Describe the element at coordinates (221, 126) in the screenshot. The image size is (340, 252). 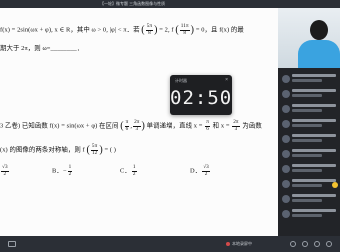
I see `problem2-text-c: 和 x =` at that location.